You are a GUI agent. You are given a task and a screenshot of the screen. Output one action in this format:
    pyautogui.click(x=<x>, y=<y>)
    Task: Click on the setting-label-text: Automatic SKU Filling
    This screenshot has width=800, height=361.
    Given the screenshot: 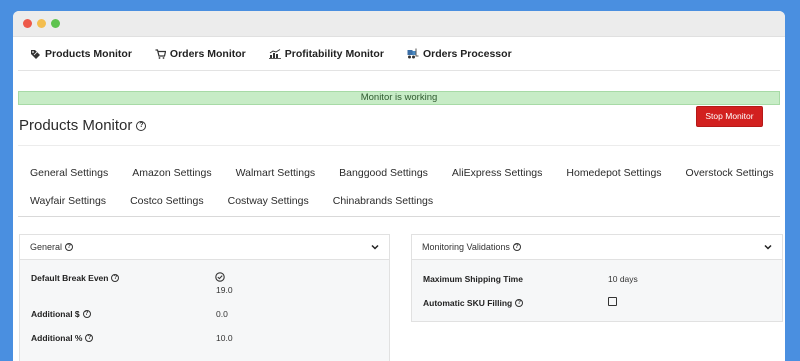 What is the action you would take?
    pyautogui.click(x=468, y=303)
    